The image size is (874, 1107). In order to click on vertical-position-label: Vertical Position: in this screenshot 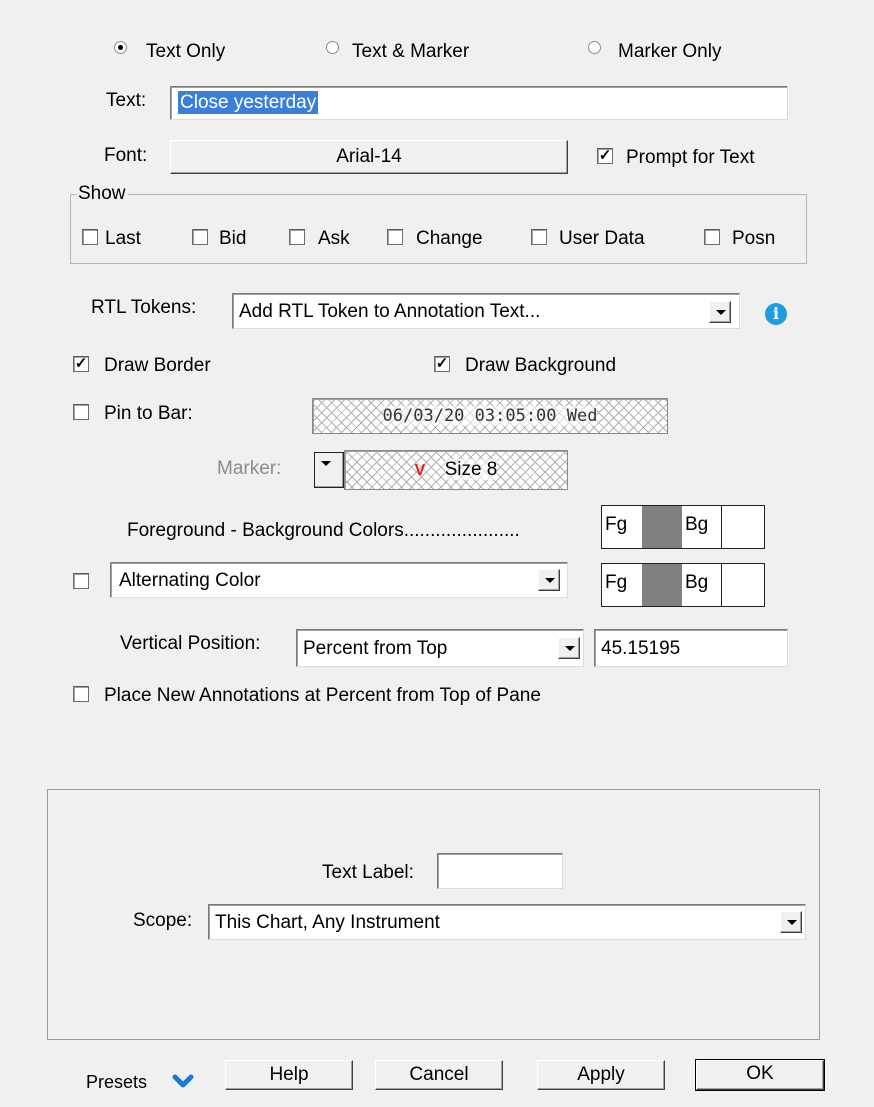, I will do `click(190, 643)`.